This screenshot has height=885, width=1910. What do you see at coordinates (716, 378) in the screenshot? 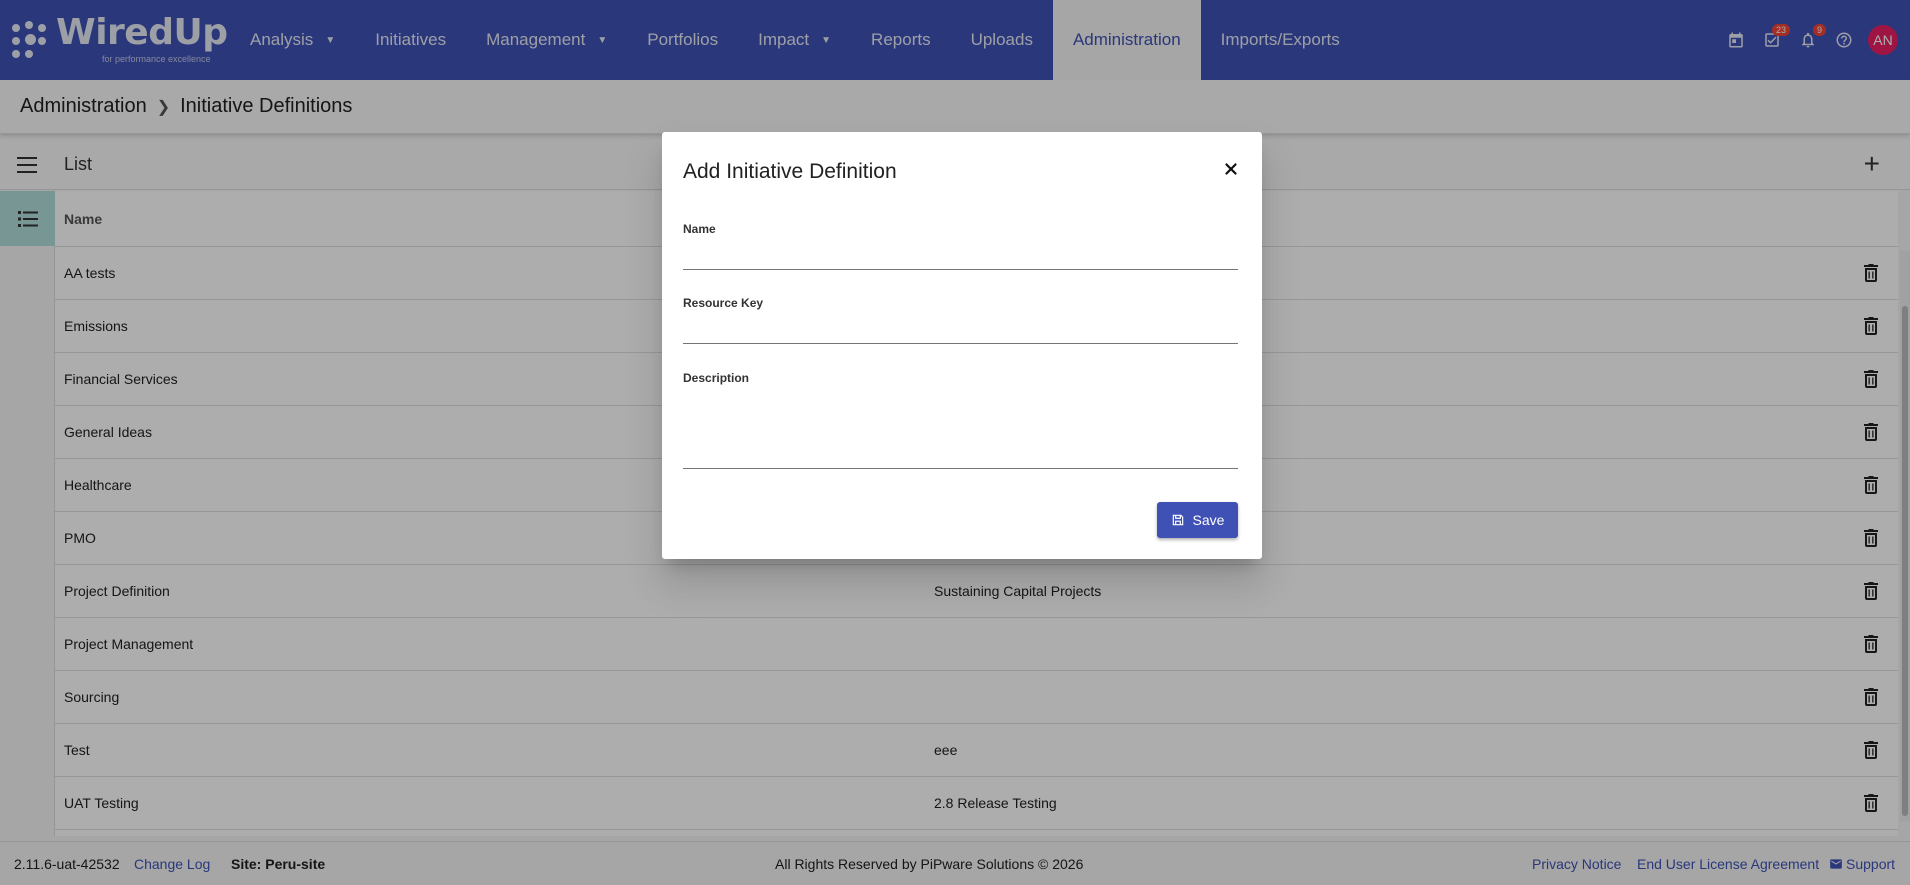
I see `description-label: Description` at bounding box center [716, 378].